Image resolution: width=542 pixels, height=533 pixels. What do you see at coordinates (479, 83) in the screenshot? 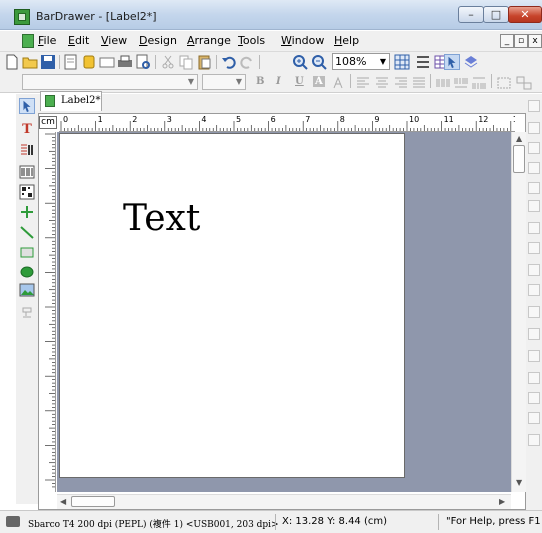
I see `barcode-abc-icon` at bounding box center [479, 83].